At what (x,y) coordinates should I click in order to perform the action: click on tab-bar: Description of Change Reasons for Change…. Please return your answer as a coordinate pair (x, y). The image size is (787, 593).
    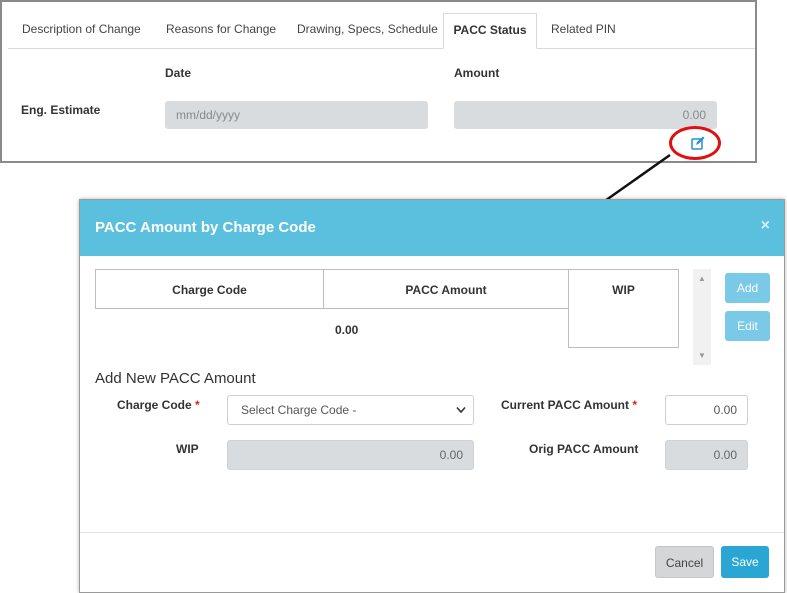
    Looking at the image, I should click on (381, 31).